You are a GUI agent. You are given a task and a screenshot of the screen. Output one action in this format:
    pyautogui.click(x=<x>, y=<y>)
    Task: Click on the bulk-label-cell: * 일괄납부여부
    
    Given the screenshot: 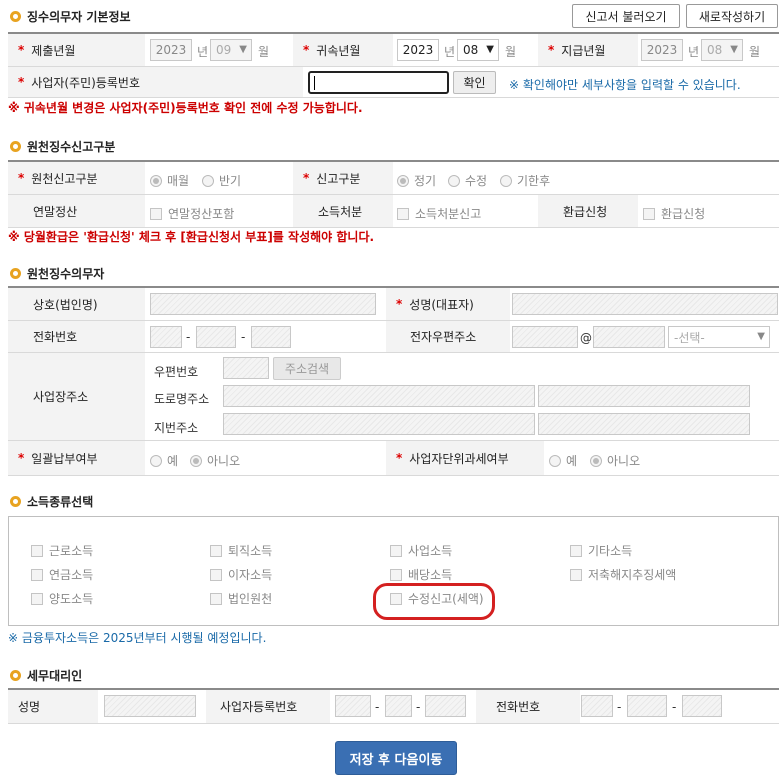 What is the action you would take?
    pyautogui.click(x=76, y=458)
    